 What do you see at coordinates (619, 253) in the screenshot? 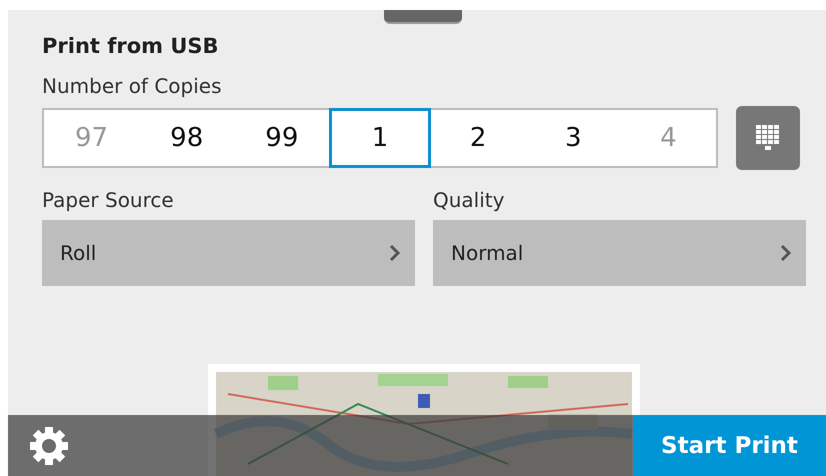
I see `setting-selector: Normal` at bounding box center [619, 253].